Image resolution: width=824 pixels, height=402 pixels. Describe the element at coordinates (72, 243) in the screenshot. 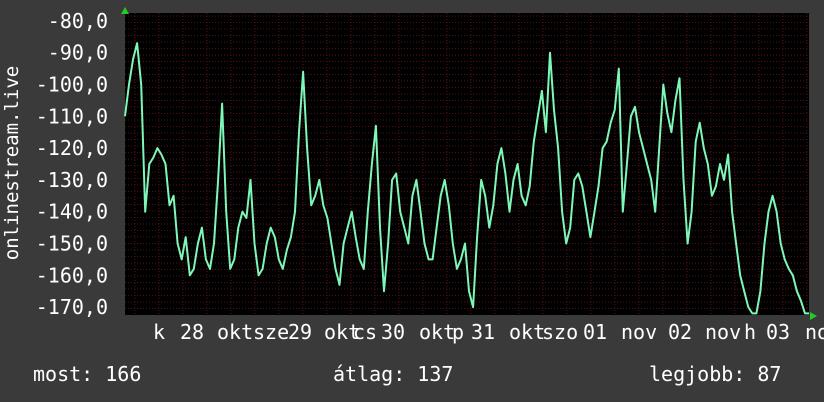

I see `y-tick-label: -150,0` at that location.